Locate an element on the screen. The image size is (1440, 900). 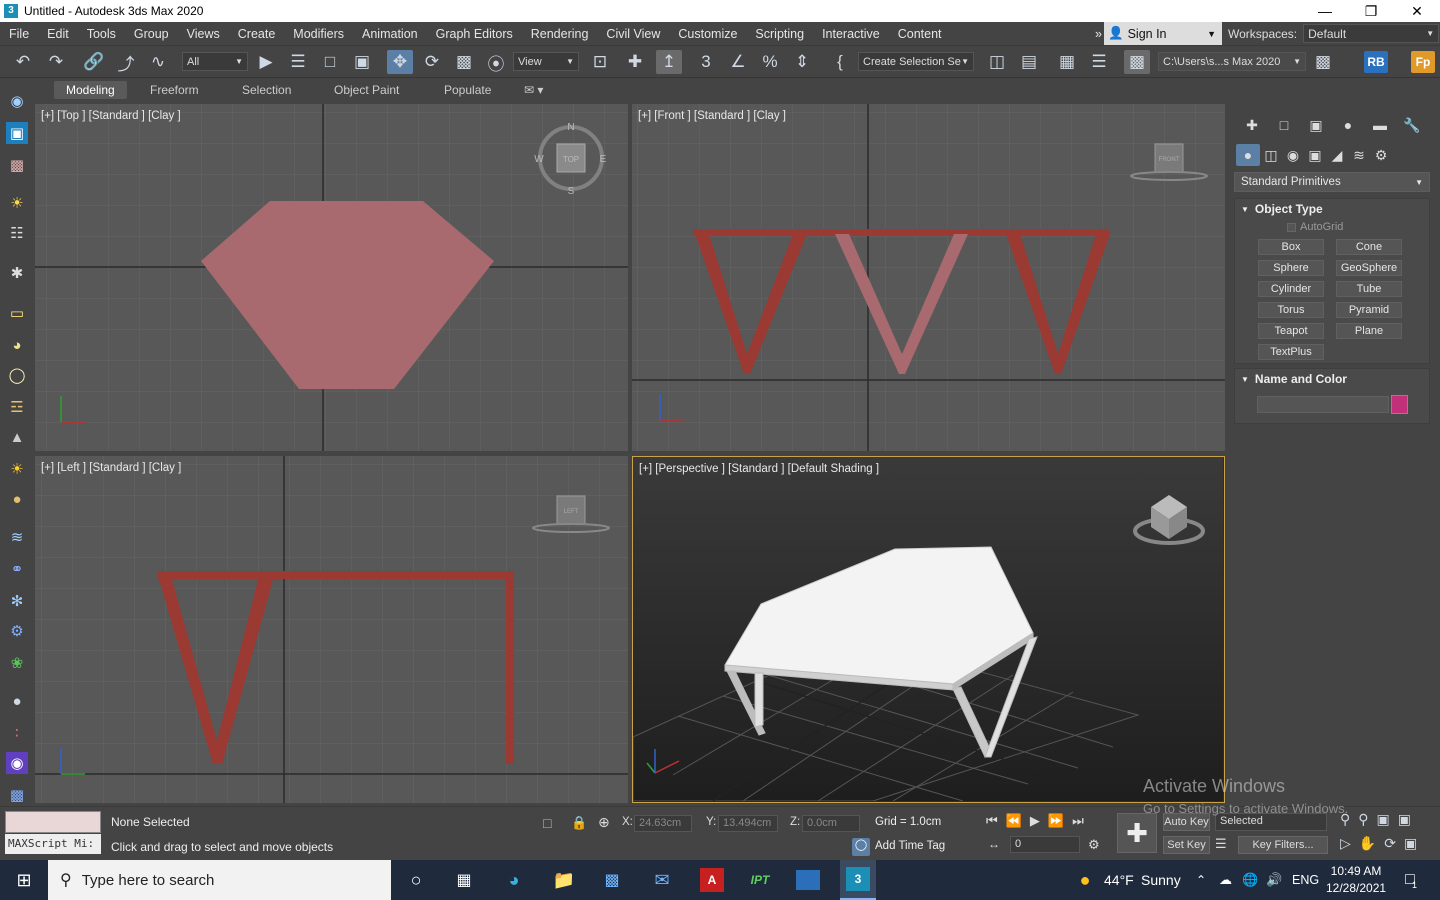
window-crossing-icon: ▣ is located at coordinates (362, 62).